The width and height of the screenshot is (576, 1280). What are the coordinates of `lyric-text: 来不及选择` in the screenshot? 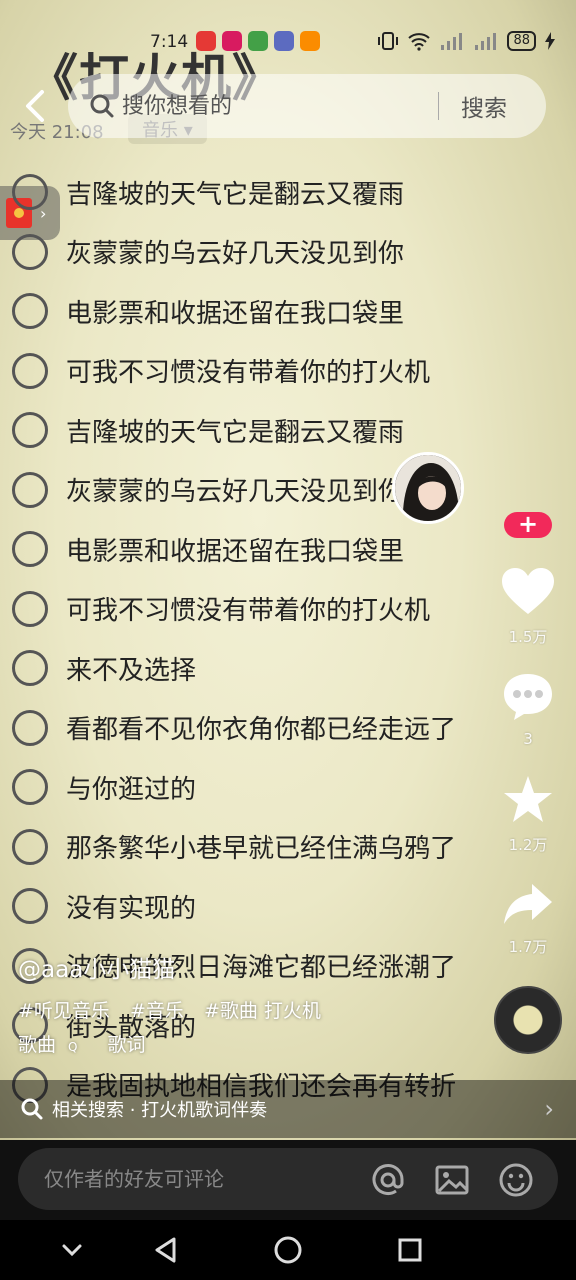 It's located at (131, 670).